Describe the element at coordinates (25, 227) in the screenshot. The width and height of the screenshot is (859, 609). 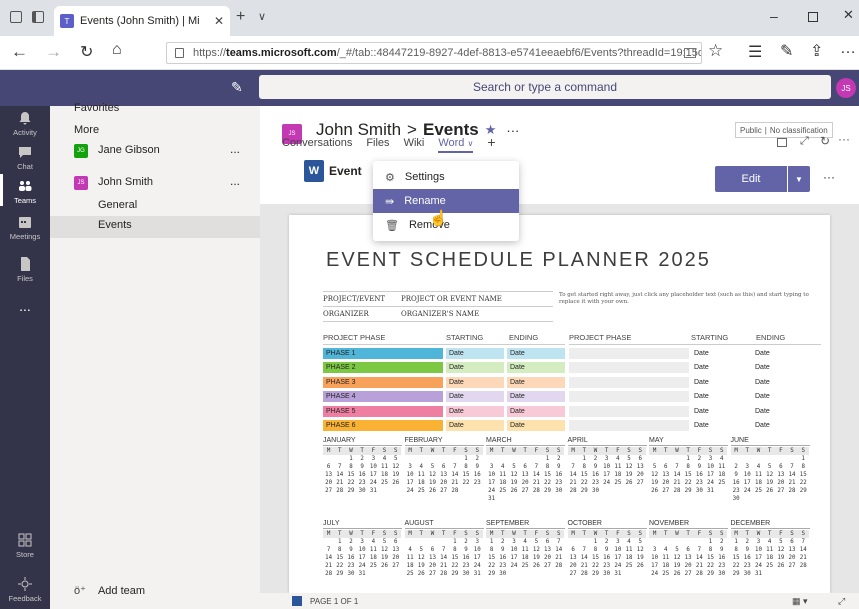
I see `rail-meetings: Meetings` at that location.